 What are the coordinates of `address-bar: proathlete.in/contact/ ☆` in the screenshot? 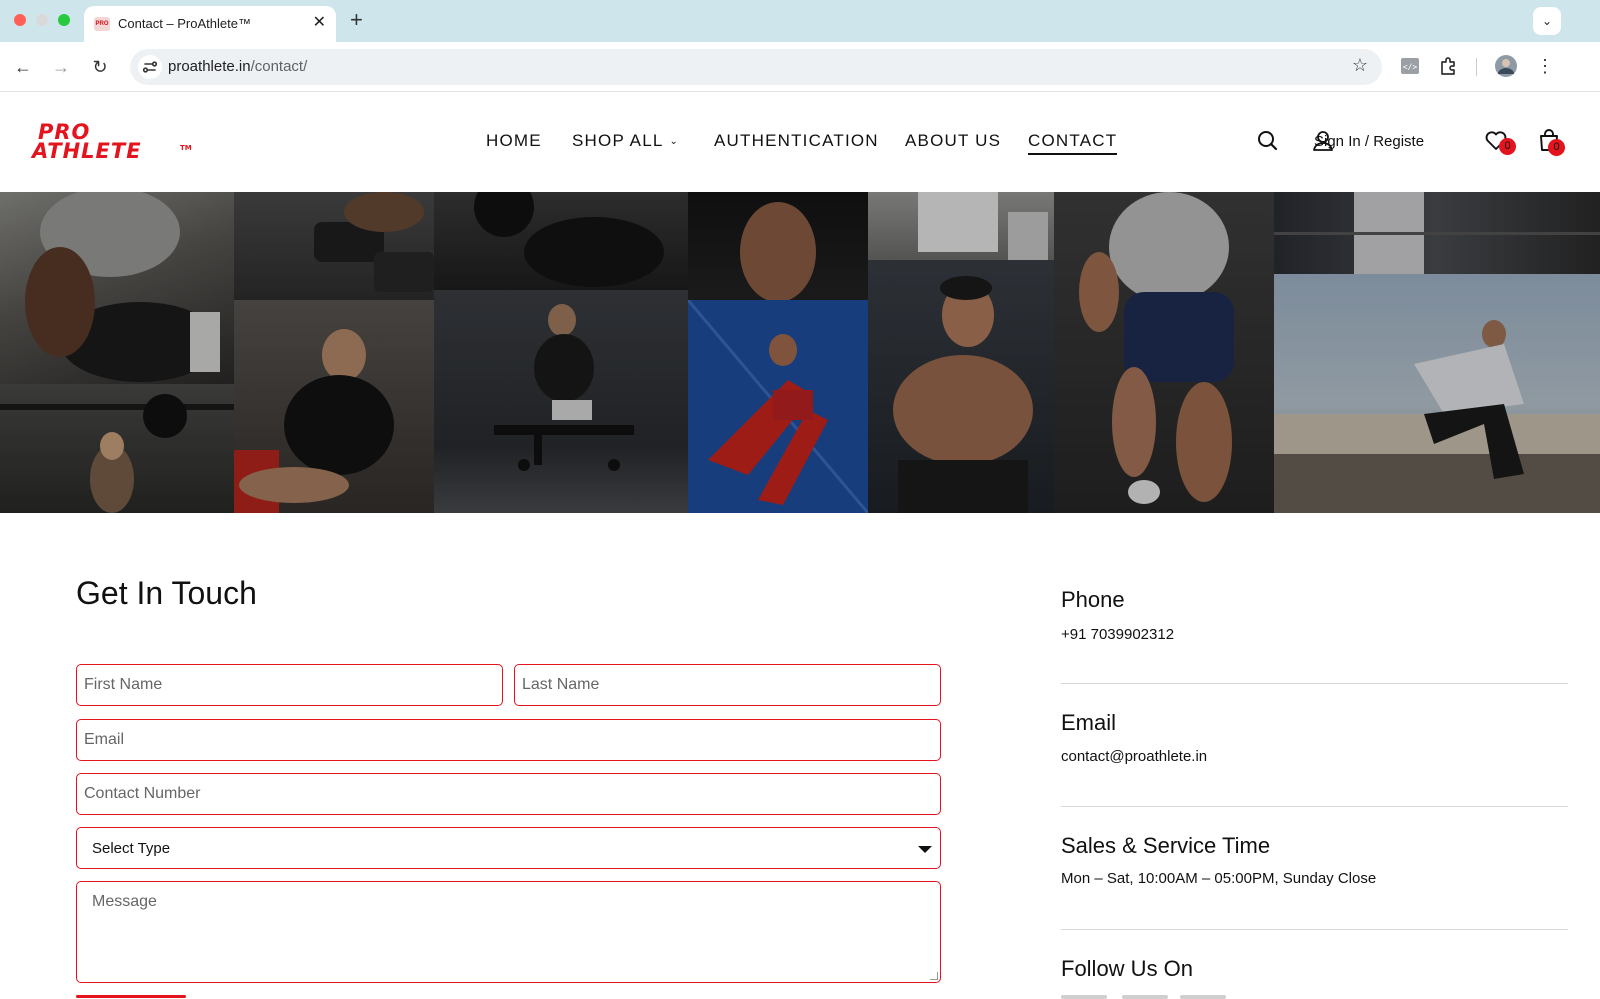 It's located at (756, 67).